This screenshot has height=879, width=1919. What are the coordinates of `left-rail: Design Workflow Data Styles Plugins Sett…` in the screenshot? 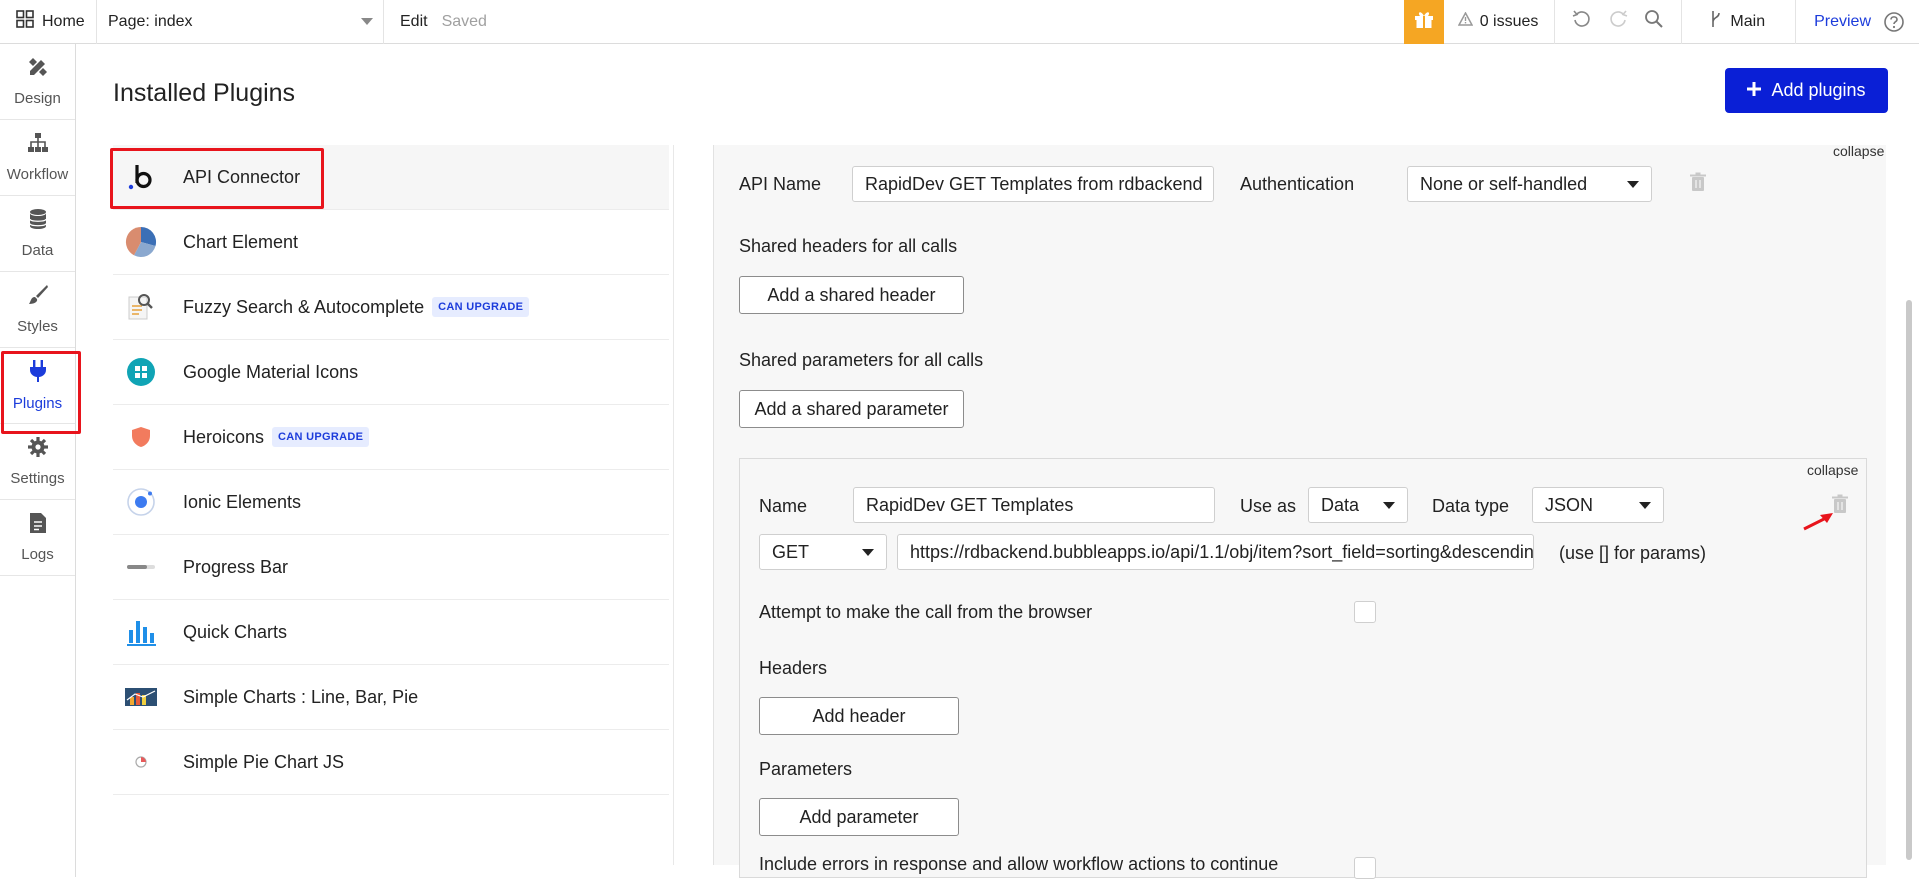 It's located at (40, 460).